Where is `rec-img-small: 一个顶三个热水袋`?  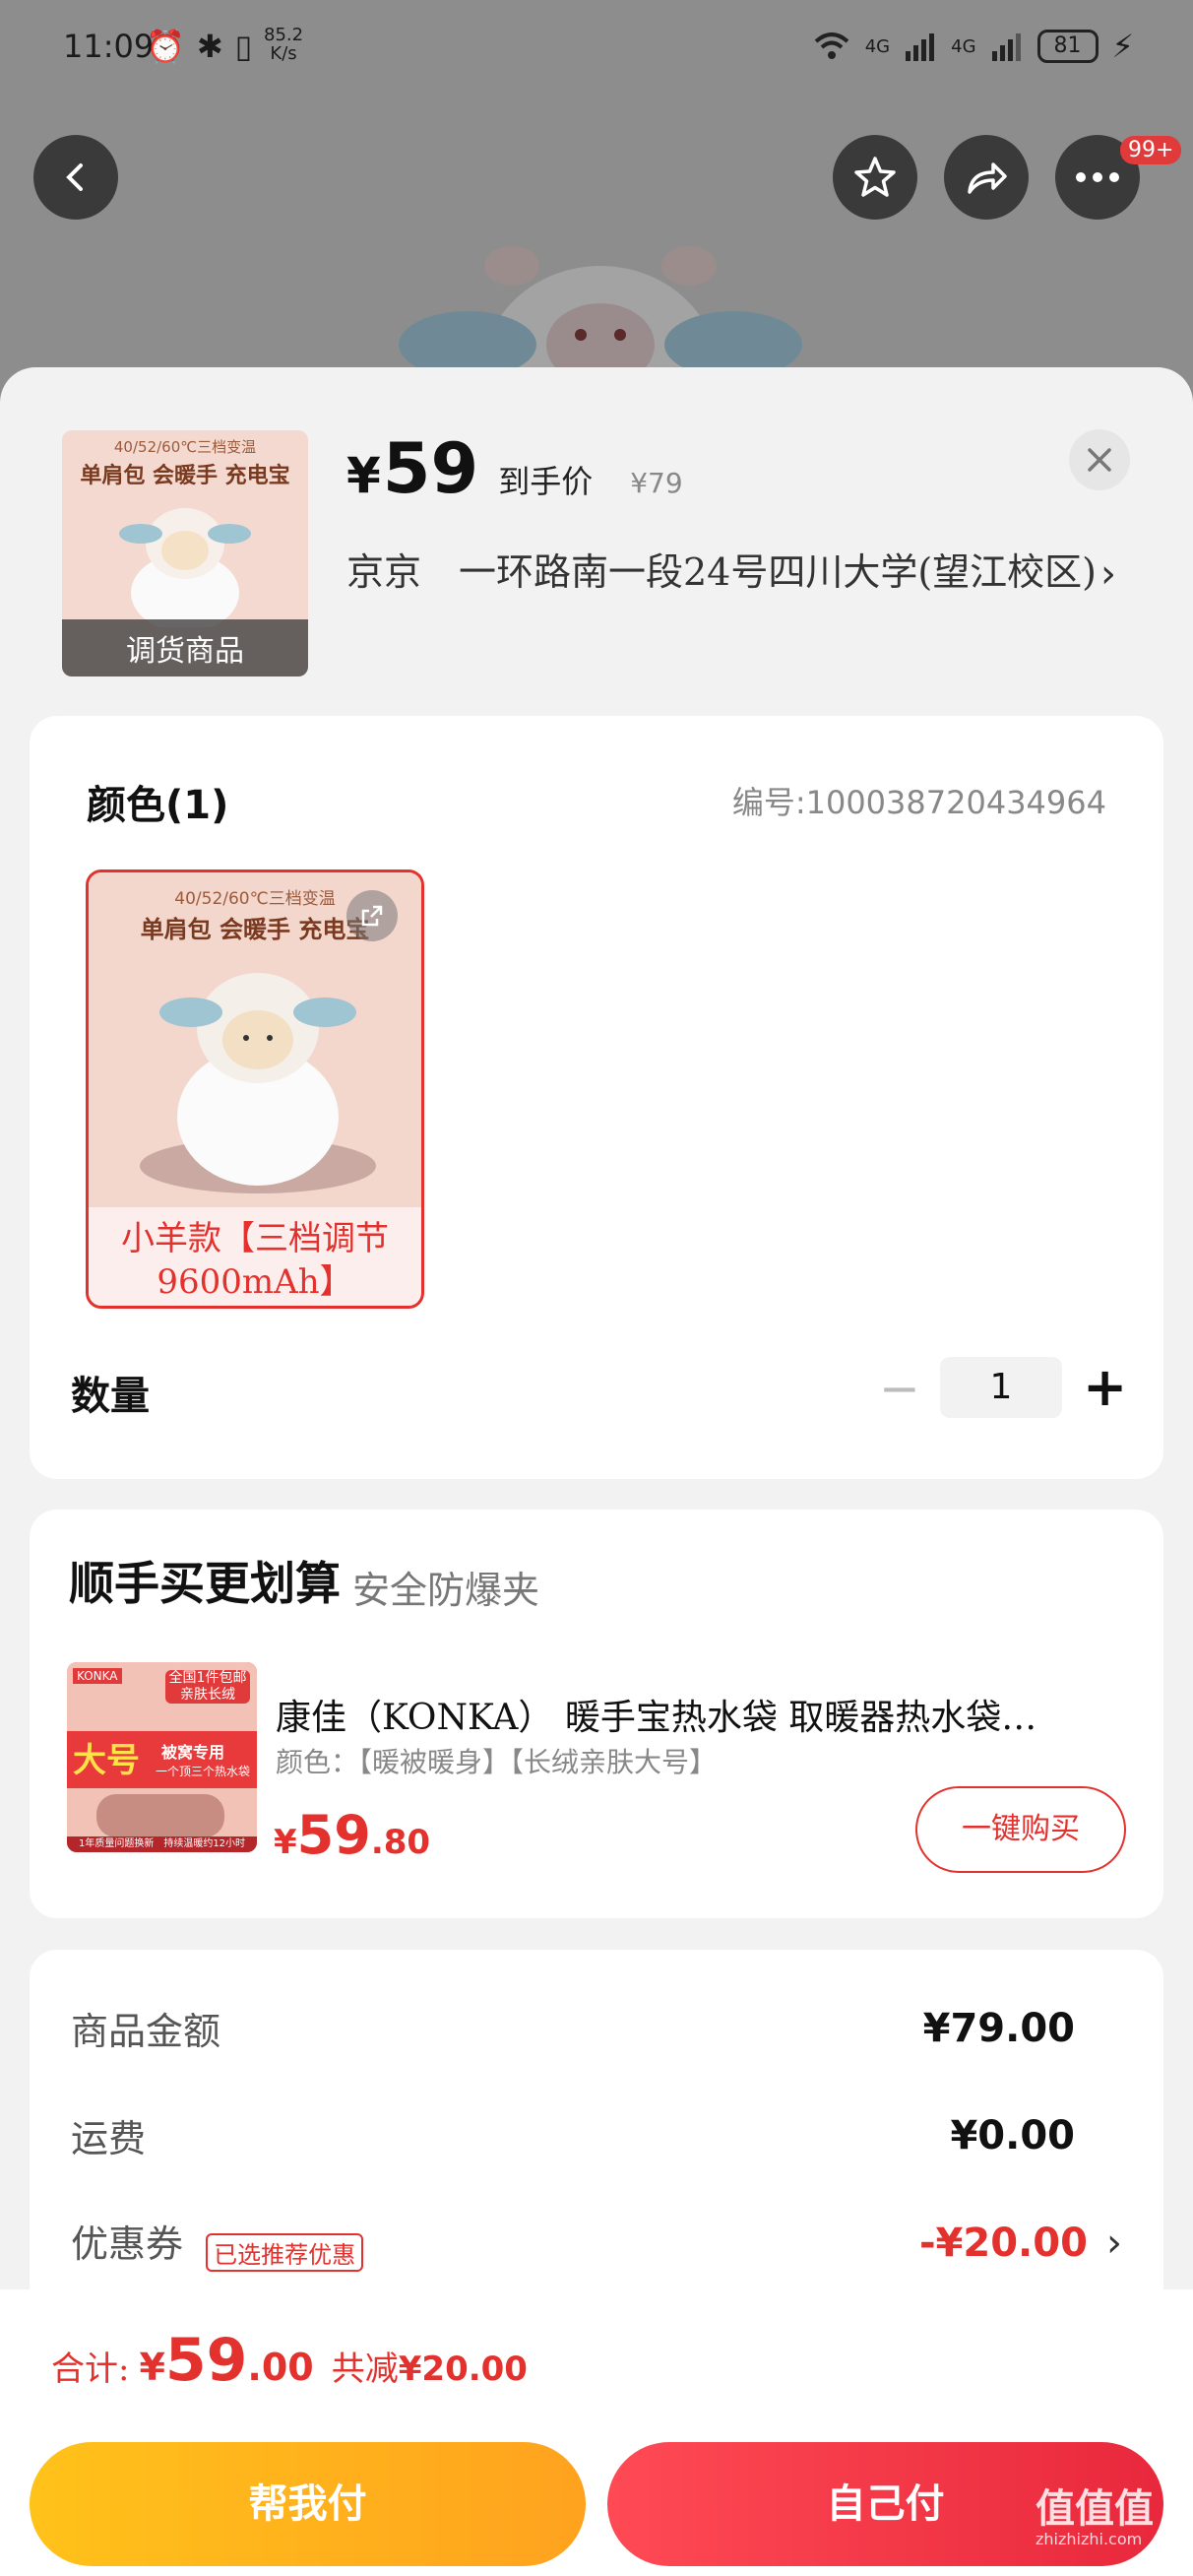
rec-img-small: 一个顶三个热水袋 is located at coordinates (203, 1771).